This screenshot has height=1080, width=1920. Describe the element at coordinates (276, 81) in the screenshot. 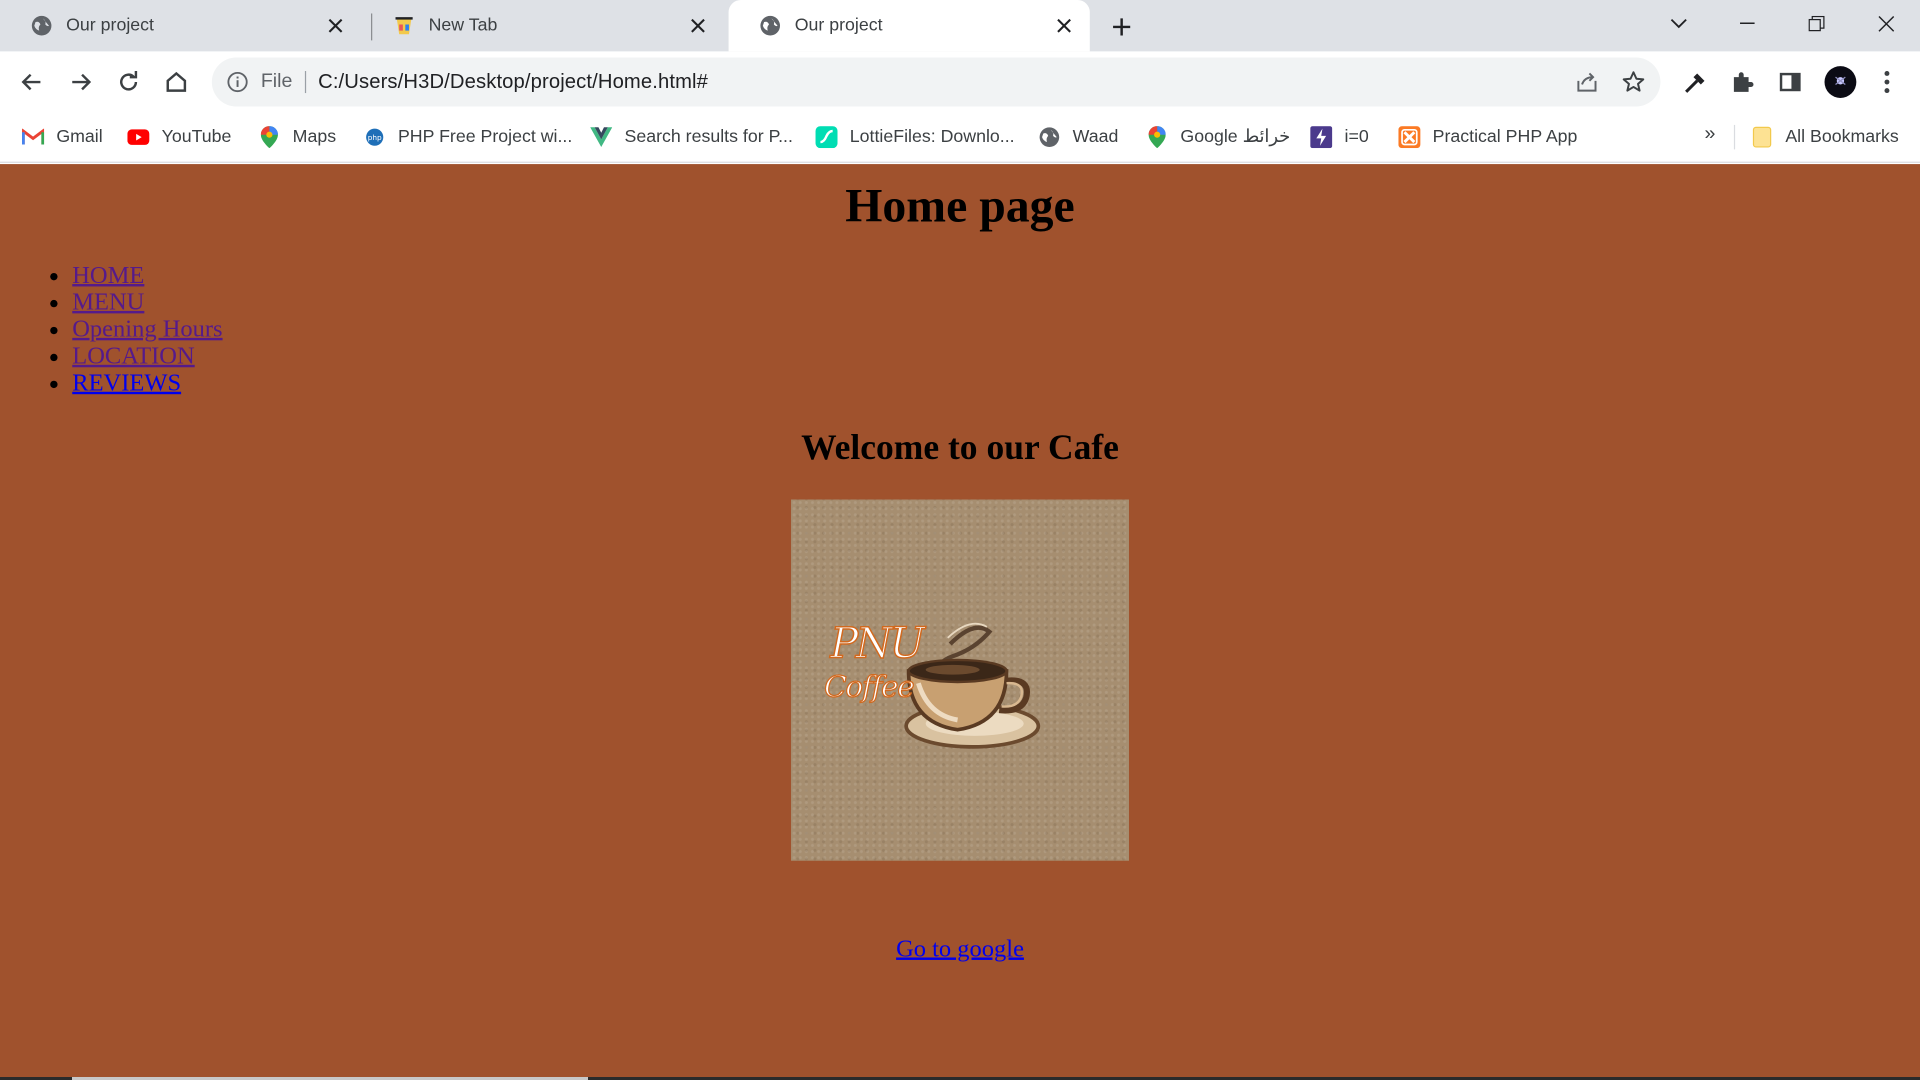

I see `scheme-label: File` at that location.